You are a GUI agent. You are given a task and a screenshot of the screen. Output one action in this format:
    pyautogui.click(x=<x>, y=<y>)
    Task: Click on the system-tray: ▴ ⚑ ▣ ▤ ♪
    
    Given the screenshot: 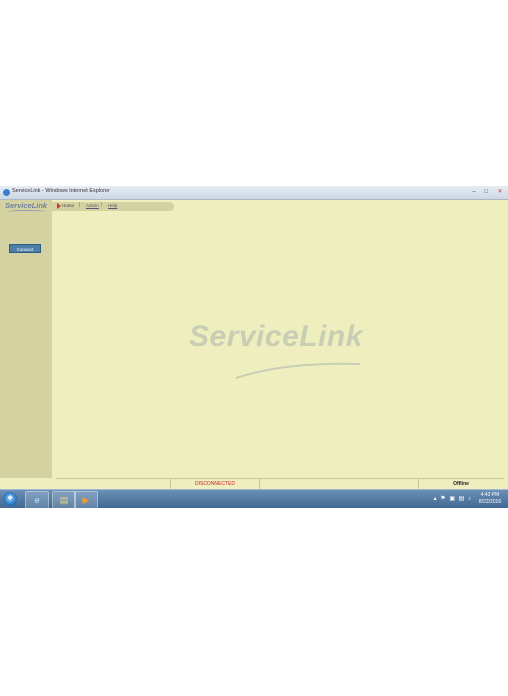 What is the action you would take?
    pyautogui.click(x=453, y=498)
    